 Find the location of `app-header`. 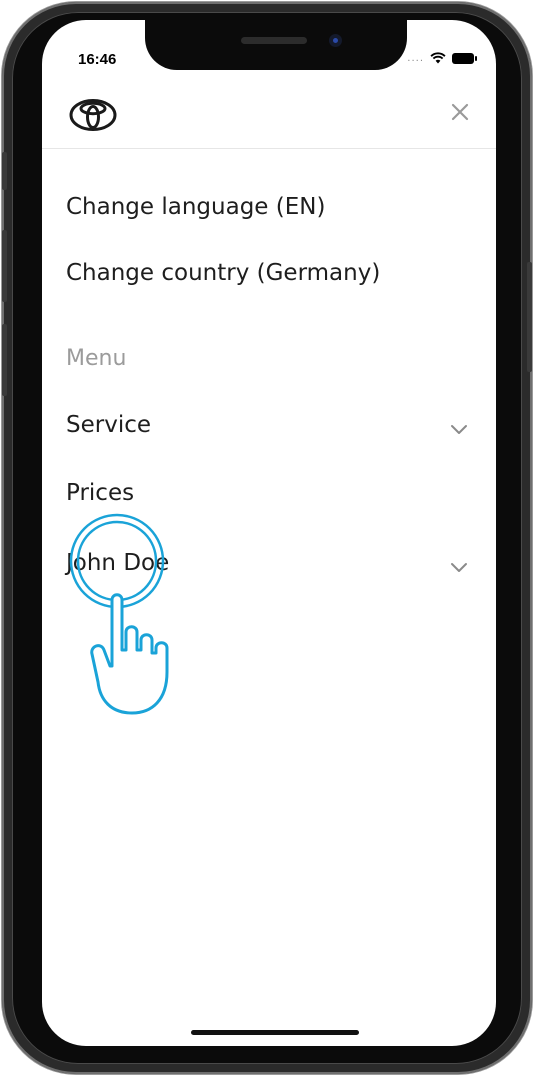

app-header is located at coordinates (269, 115).